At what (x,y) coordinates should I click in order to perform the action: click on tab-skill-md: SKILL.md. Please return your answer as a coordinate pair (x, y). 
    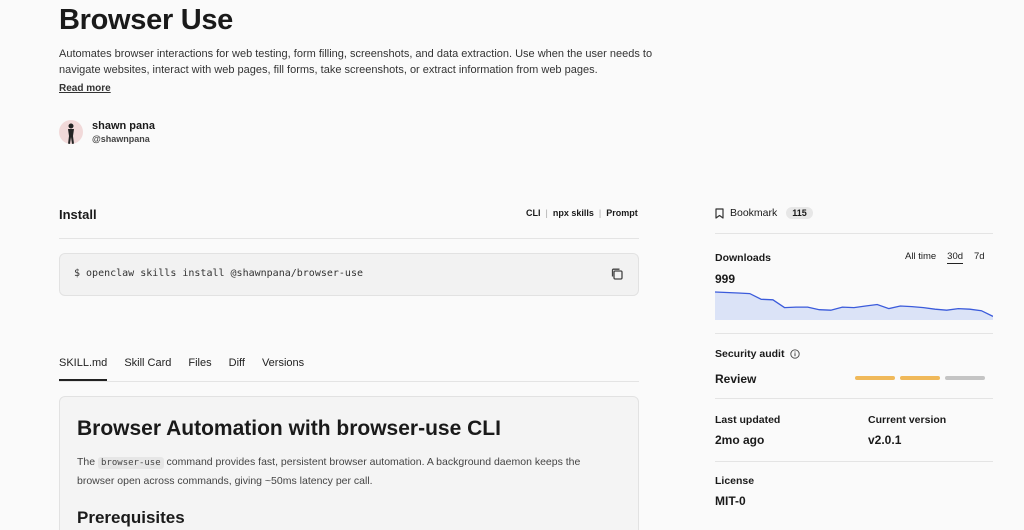
    Looking at the image, I should click on (83, 369).